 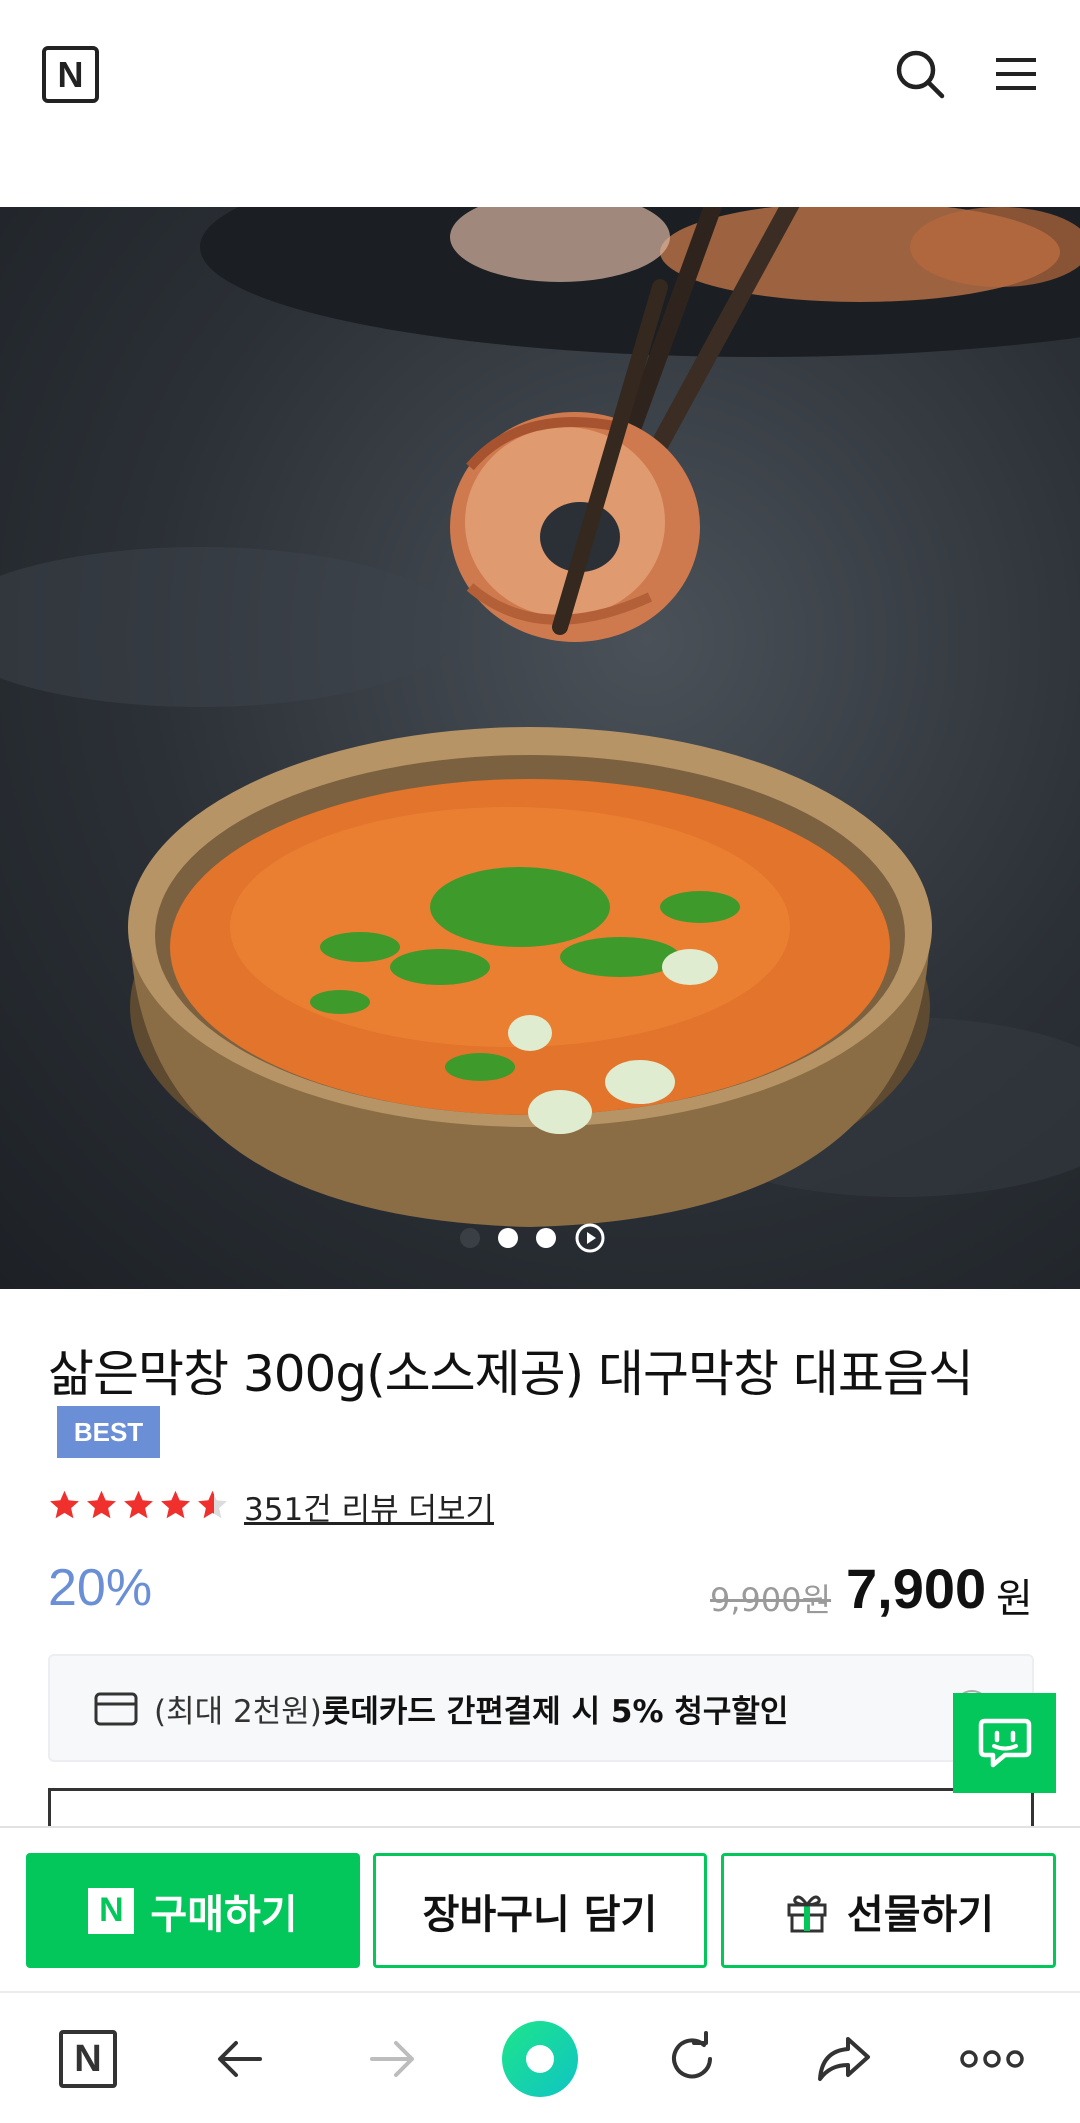 What do you see at coordinates (70, 74) in the screenshot?
I see `naver-logo-icon: N` at bounding box center [70, 74].